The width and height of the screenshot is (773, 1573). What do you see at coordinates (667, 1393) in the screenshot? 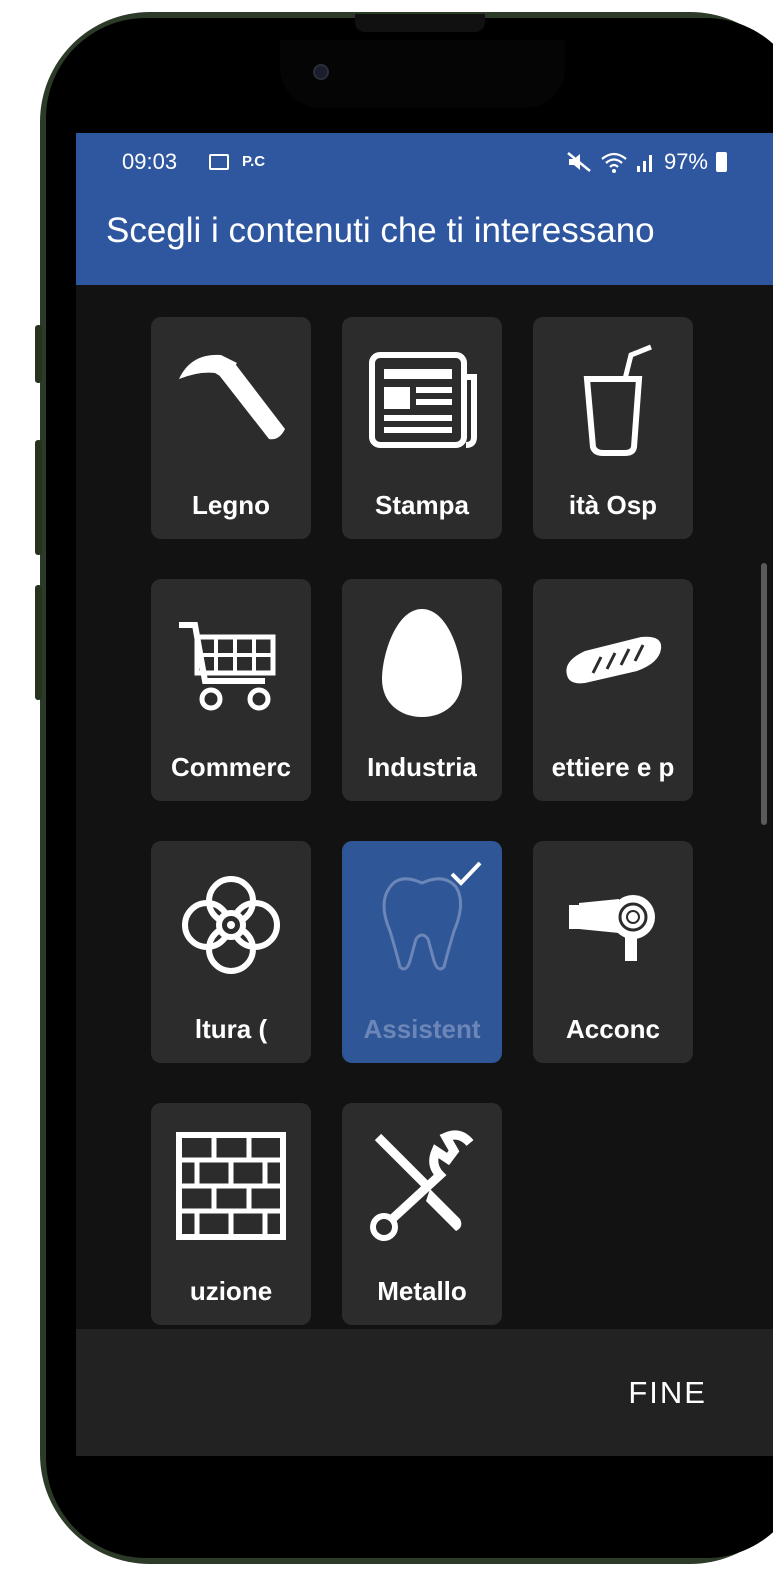
I see `done-button: FINE` at bounding box center [667, 1393].